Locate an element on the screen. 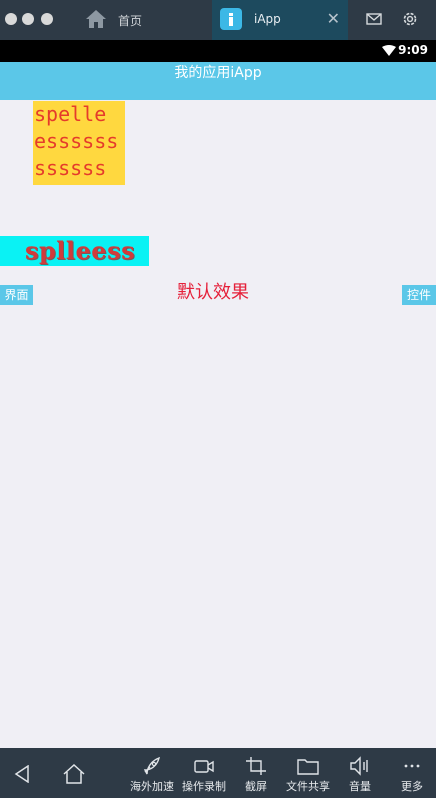 This screenshot has height=798, width=436. yellow-line: ssssss is located at coordinates (70, 168).